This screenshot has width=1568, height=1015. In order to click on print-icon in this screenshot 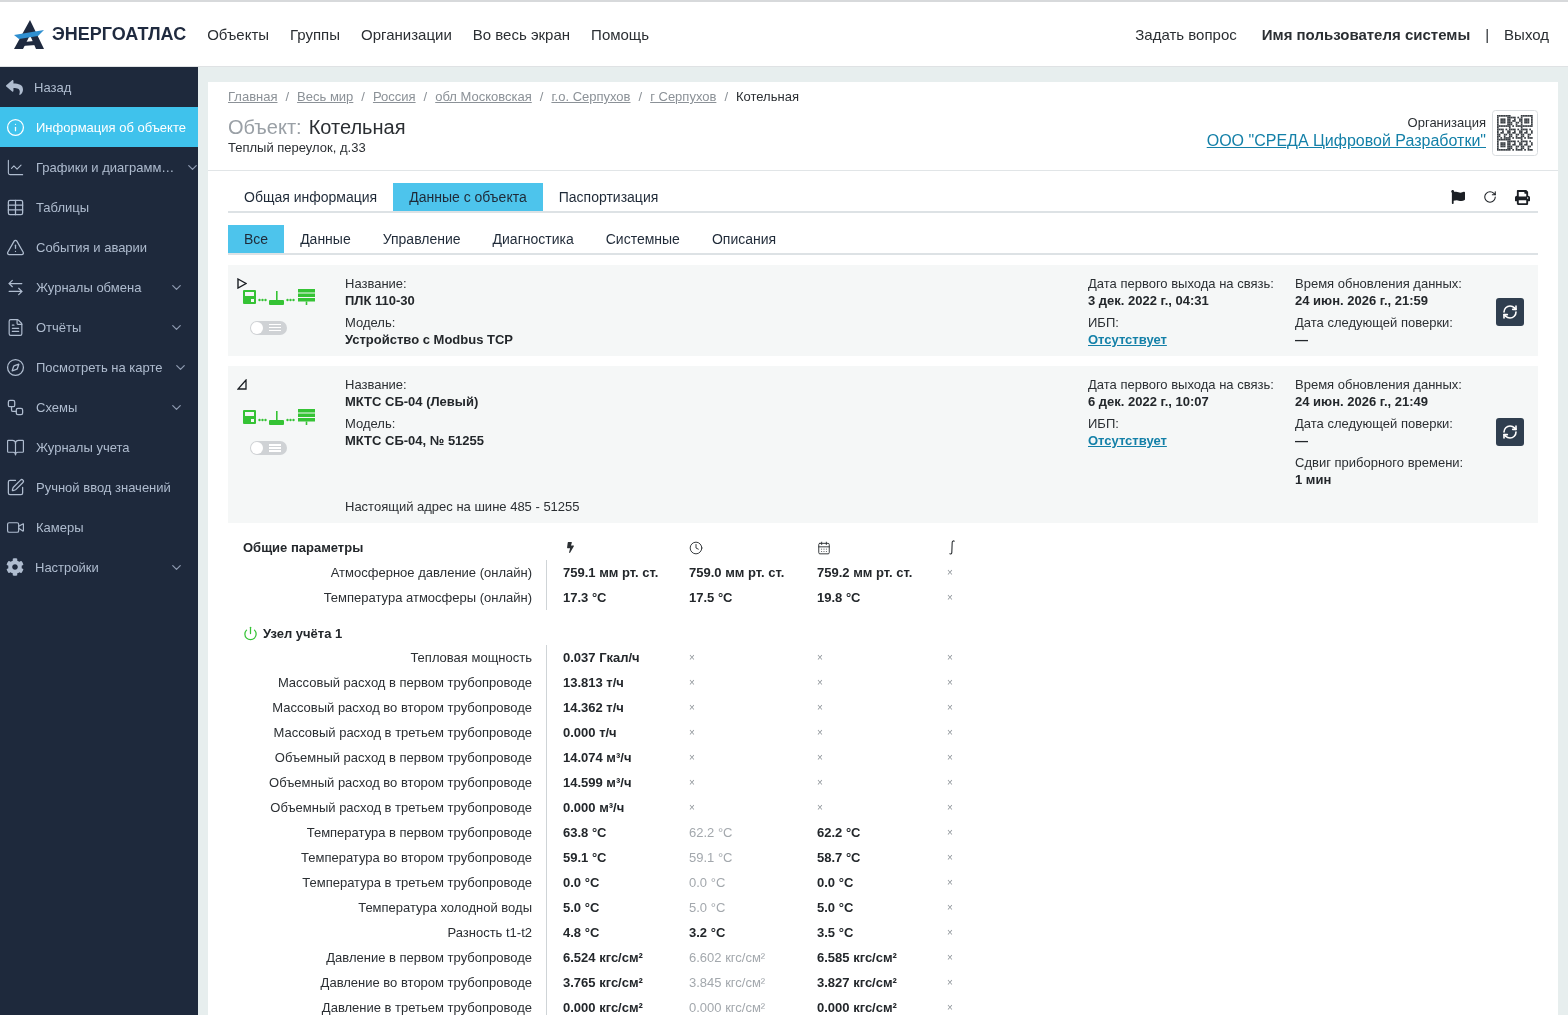, I will do `click(1522, 197)`.